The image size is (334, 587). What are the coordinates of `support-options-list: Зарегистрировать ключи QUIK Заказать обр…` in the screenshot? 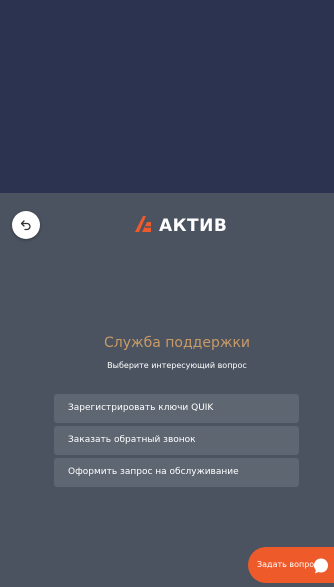 It's located at (176, 442).